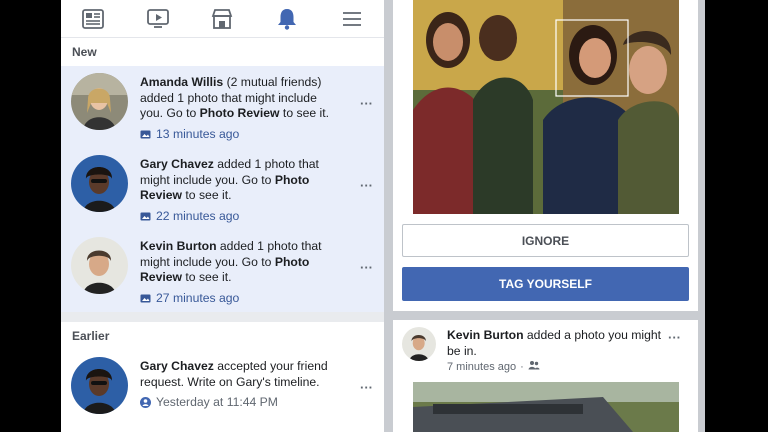  I want to click on menu-icon, so click(352, 19).